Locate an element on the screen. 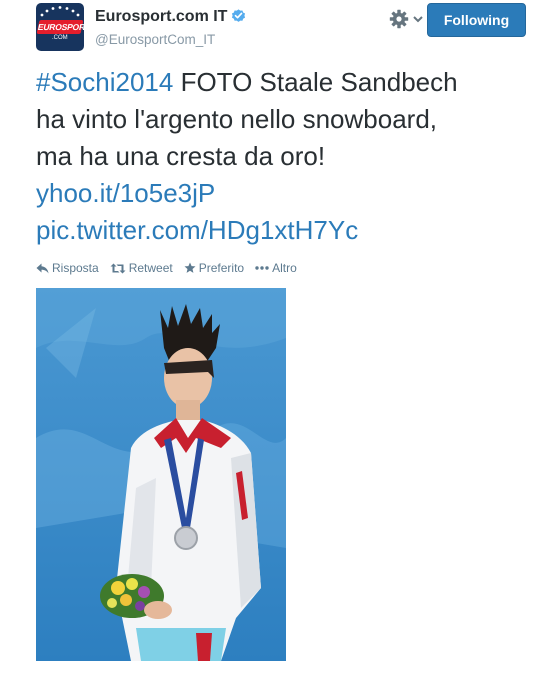 Image resolution: width=558 pixels, height=687 pixels. user-actions-dropdown is located at coordinates (406, 19).